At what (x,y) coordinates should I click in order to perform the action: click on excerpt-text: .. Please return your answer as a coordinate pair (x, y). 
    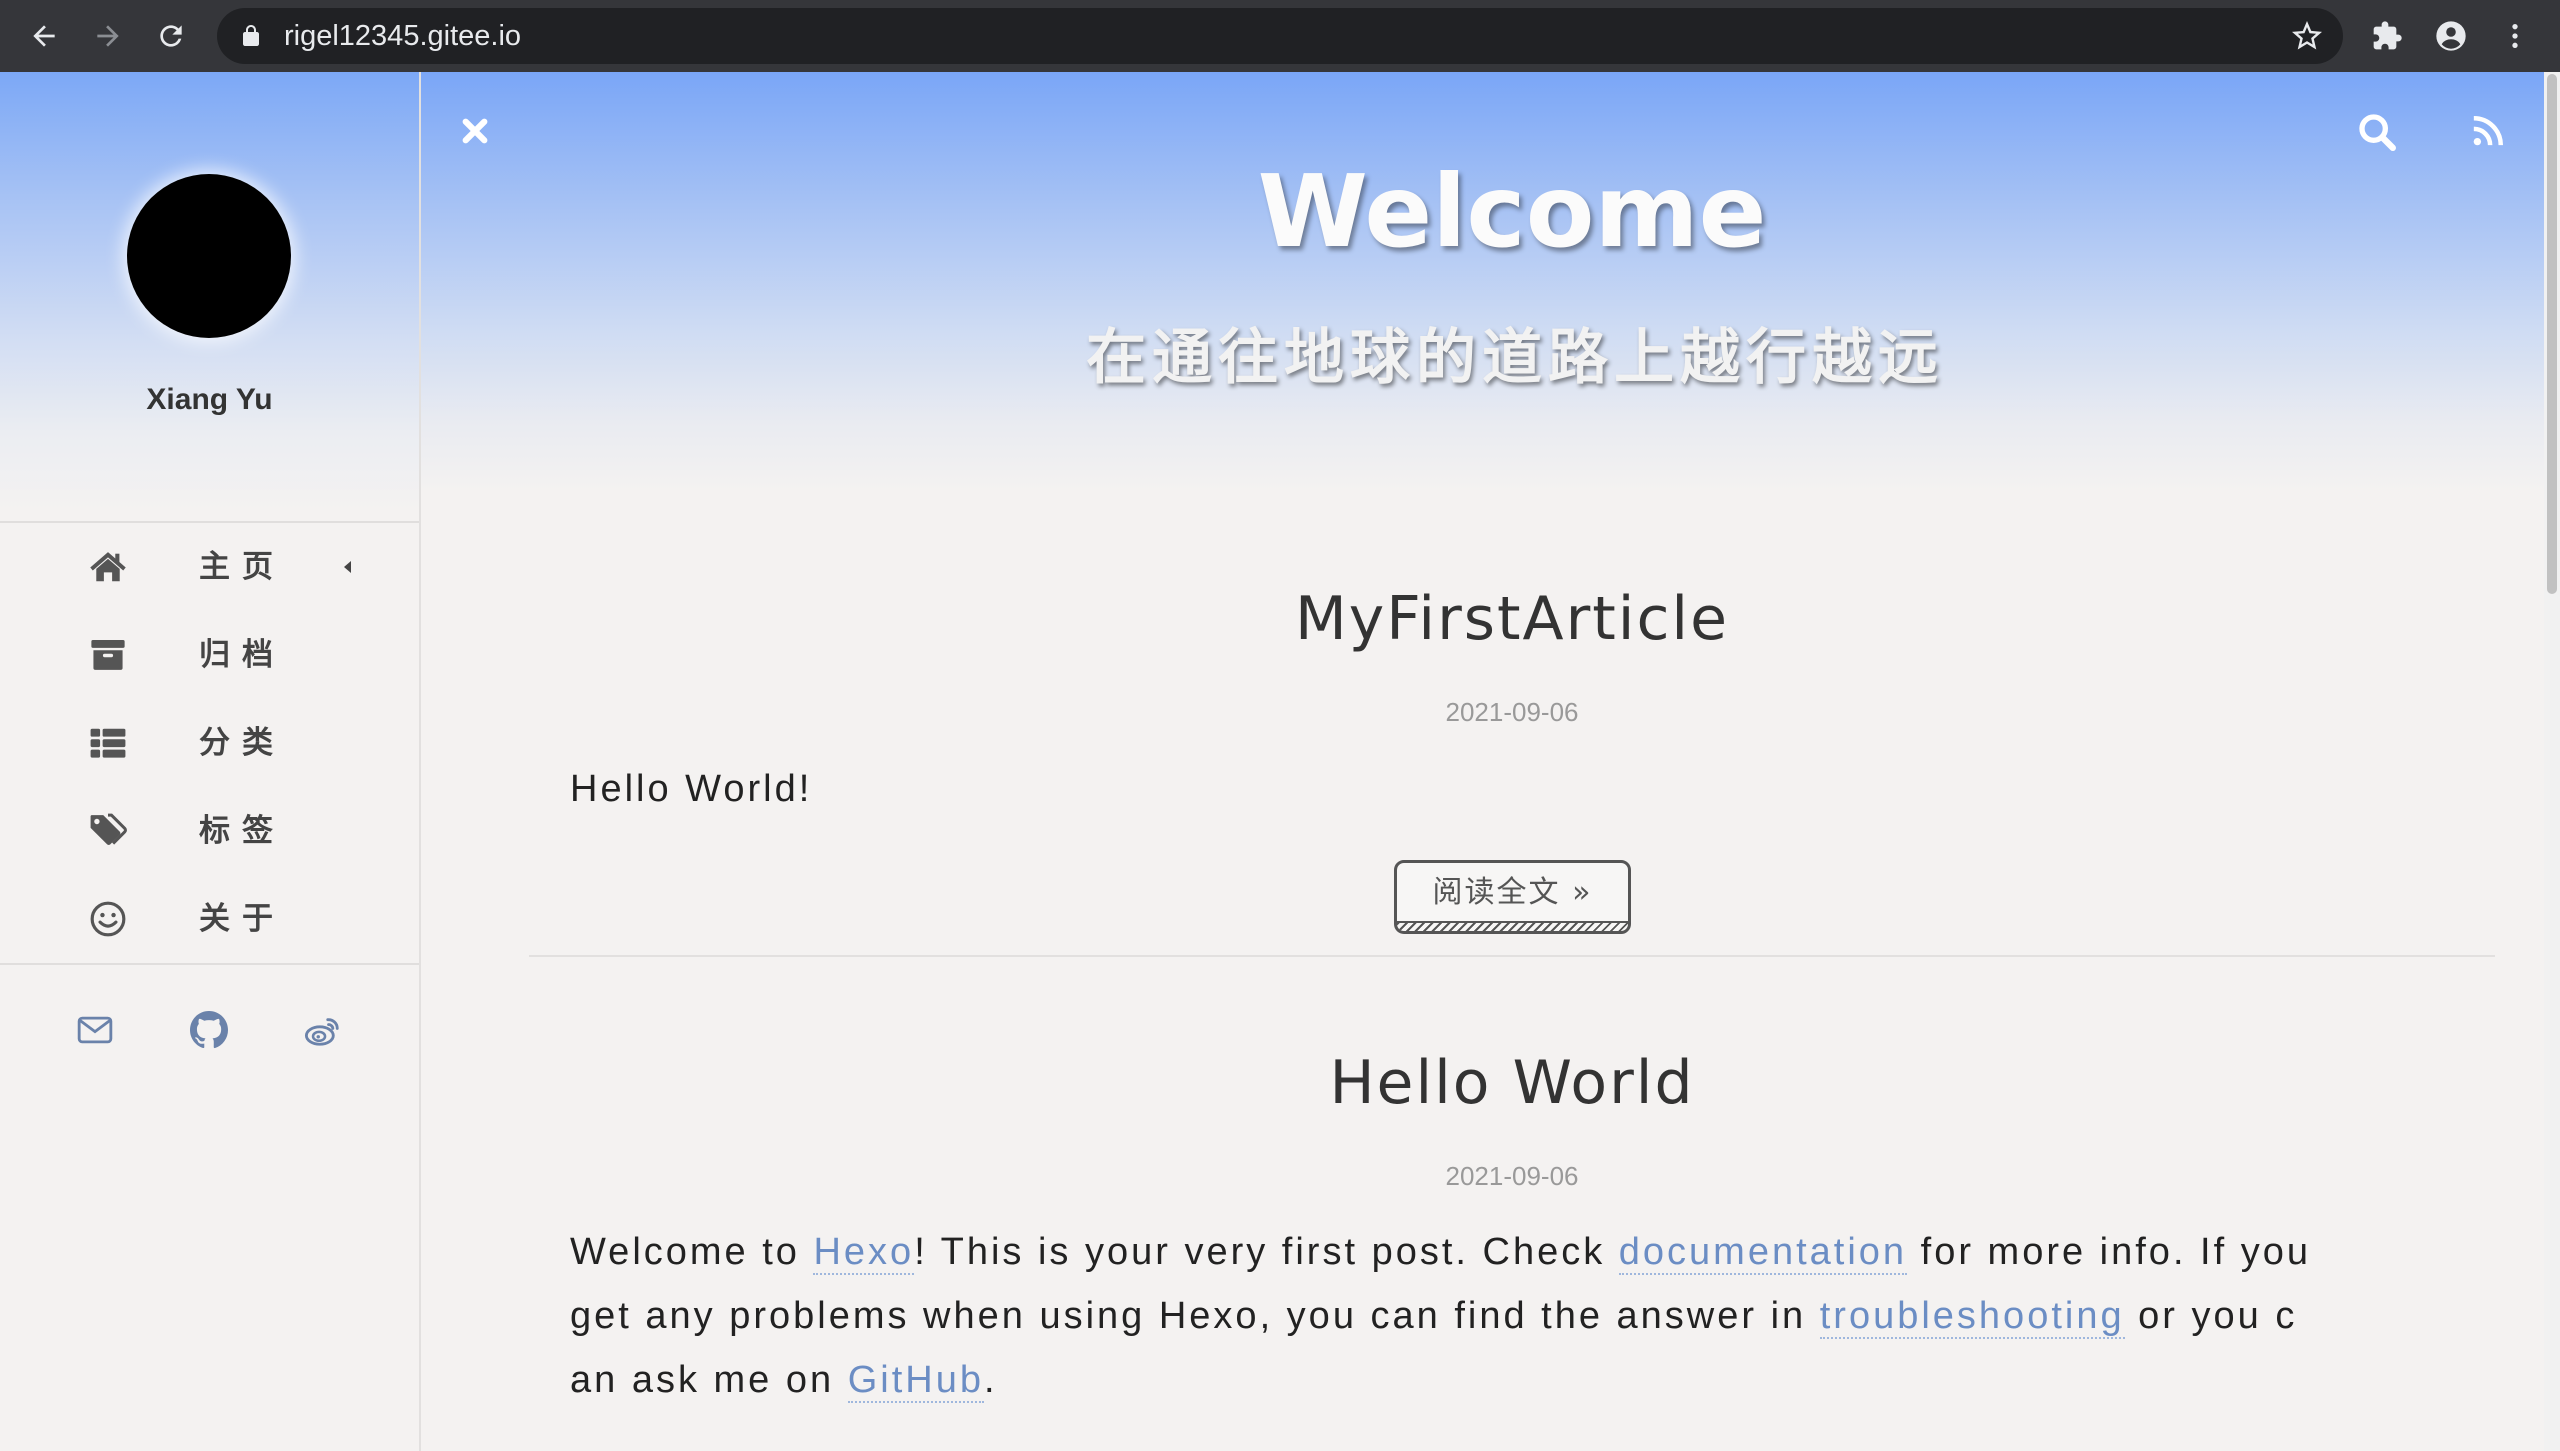
    Looking at the image, I should click on (990, 1380).